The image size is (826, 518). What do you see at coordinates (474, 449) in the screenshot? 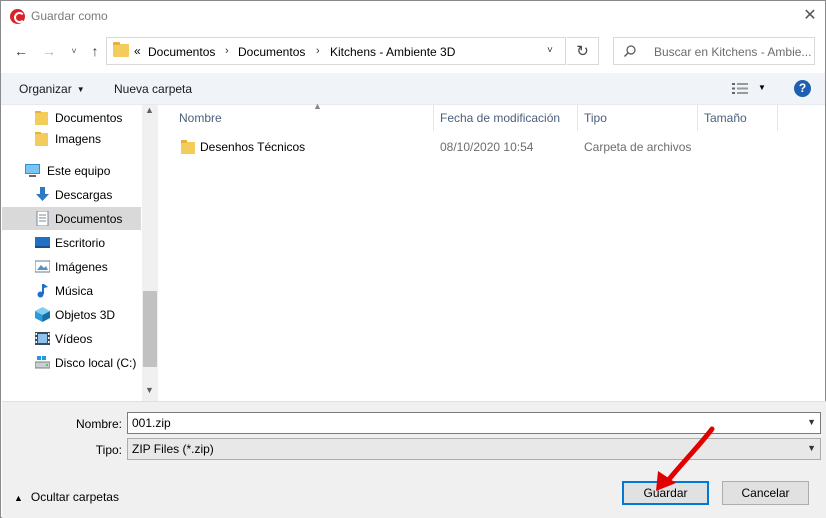
I see `filetype-select: ZIP Files (*.zip) ▼` at bounding box center [474, 449].